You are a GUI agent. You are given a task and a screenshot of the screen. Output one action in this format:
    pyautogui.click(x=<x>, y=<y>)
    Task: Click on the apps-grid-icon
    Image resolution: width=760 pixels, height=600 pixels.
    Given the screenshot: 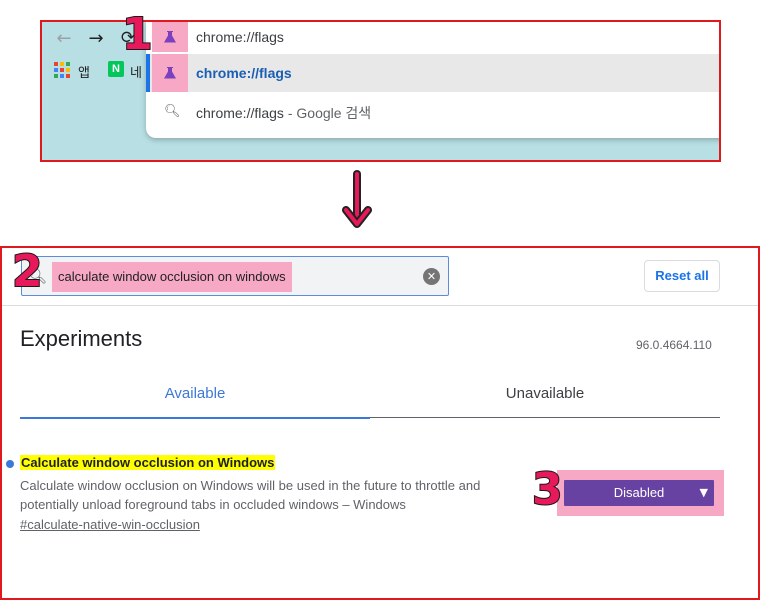 What is the action you would take?
    pyautogui.click(x=62, y=70)
    